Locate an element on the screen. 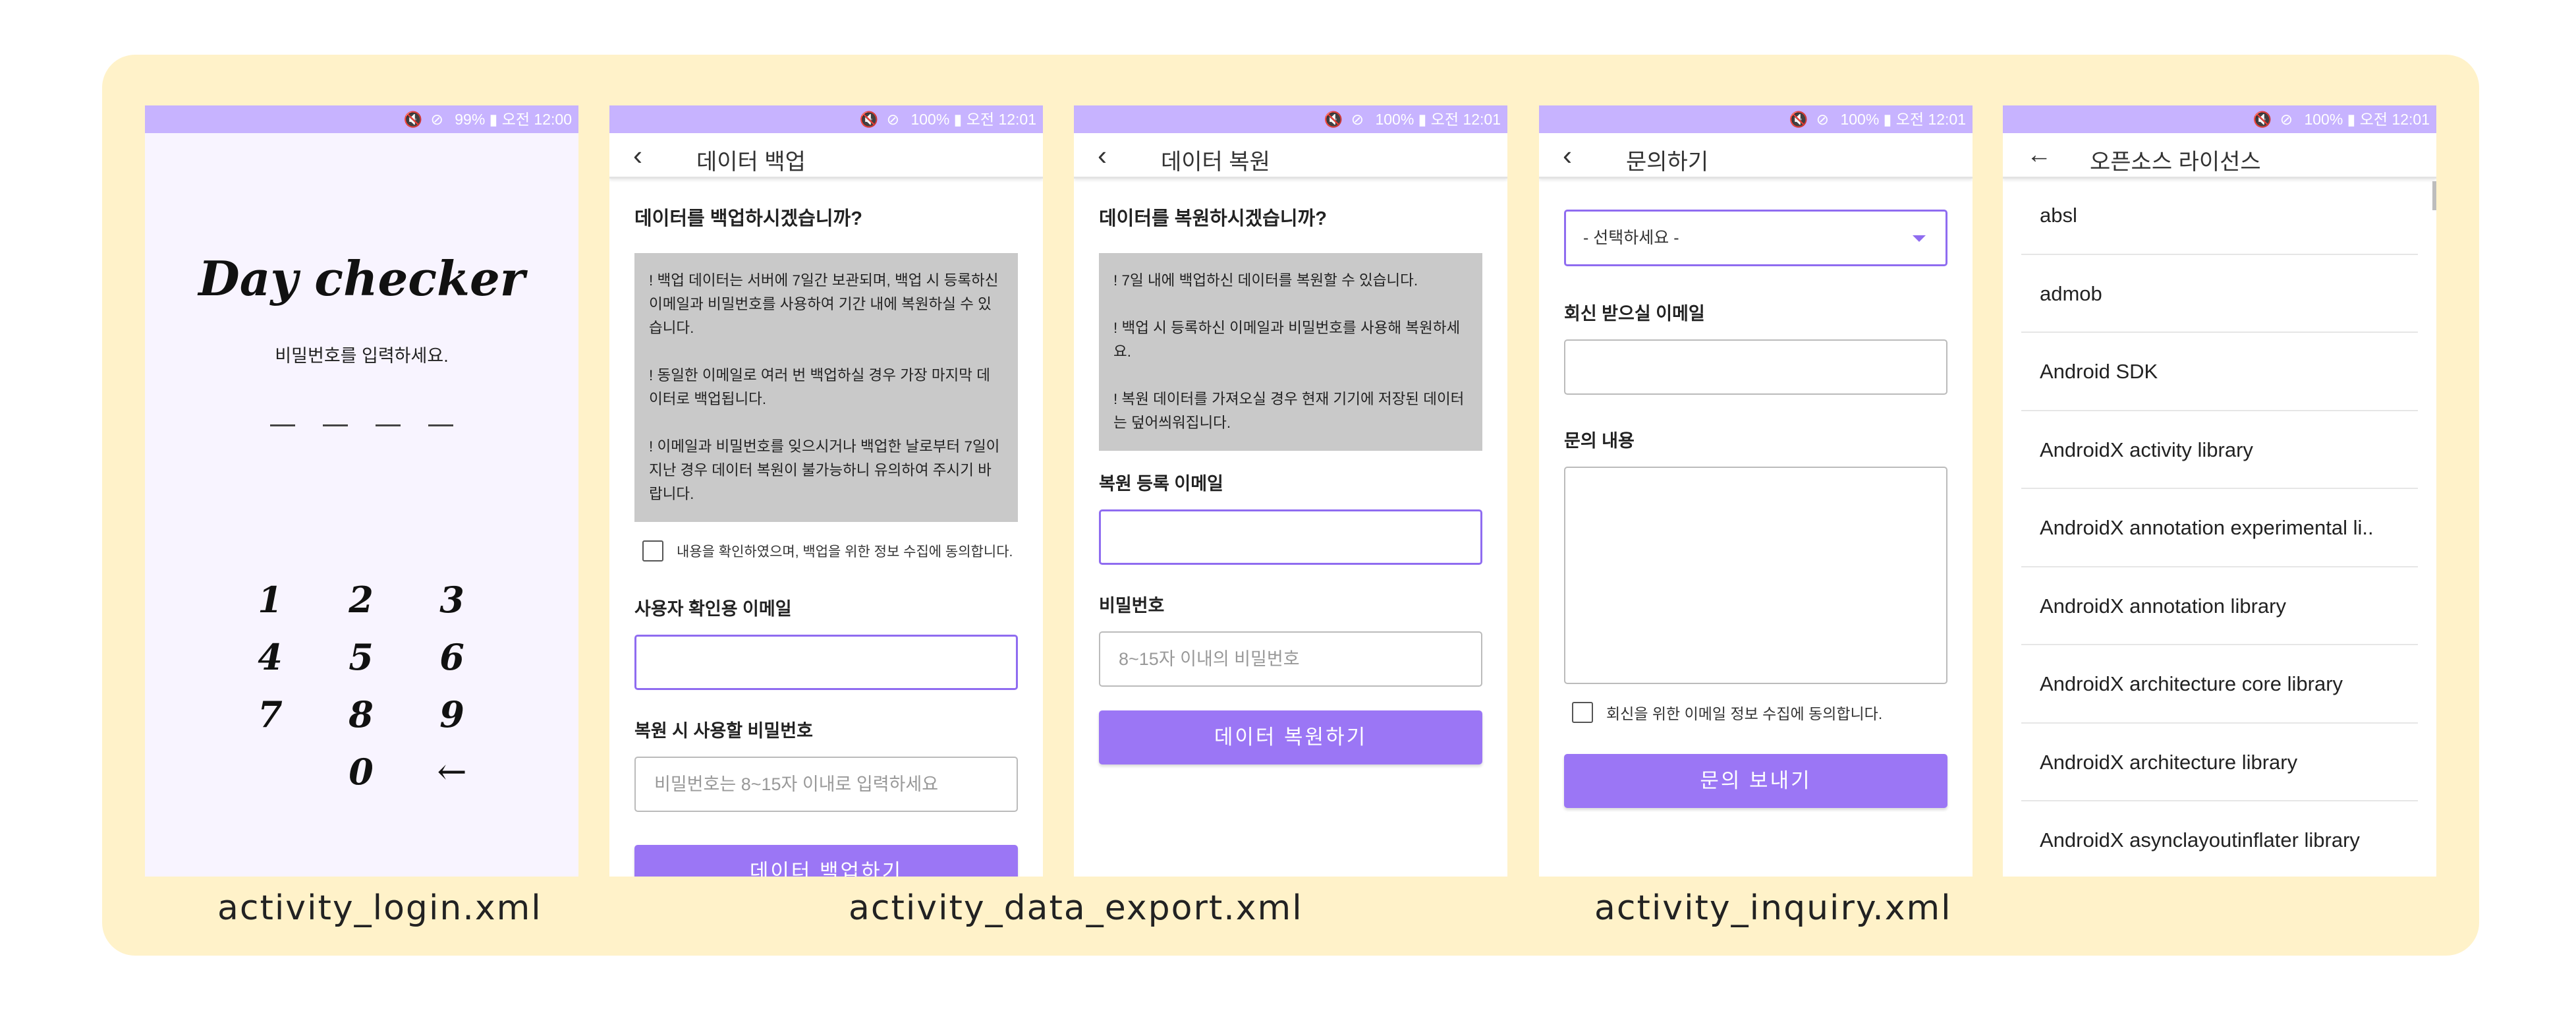 This screenshot has height=1009, width=2576. app-bar: ← 오픈소스 라이선스 is located at coordinates (2219, 156).